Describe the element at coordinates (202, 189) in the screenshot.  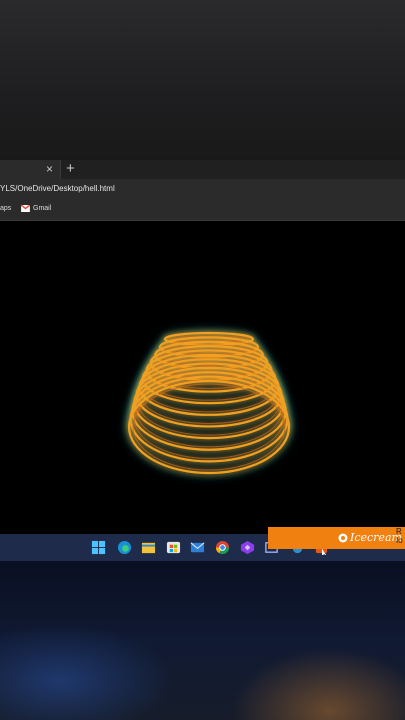
I see `address-bar: YLS/OneDrive/Desktop/hell.html` at that location.